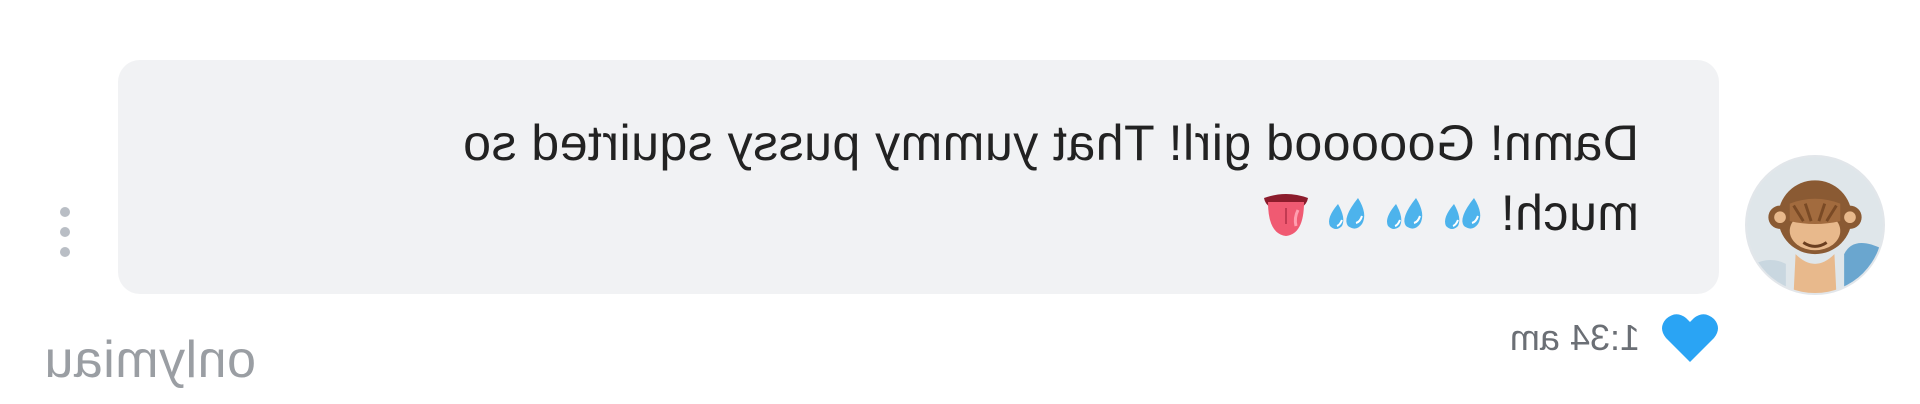 This screenshot has width=1920, height=404. Describe the element at coordinates (1574, 337) in the screenshot. I see `message-timestamp: 1:34 am` at that location.